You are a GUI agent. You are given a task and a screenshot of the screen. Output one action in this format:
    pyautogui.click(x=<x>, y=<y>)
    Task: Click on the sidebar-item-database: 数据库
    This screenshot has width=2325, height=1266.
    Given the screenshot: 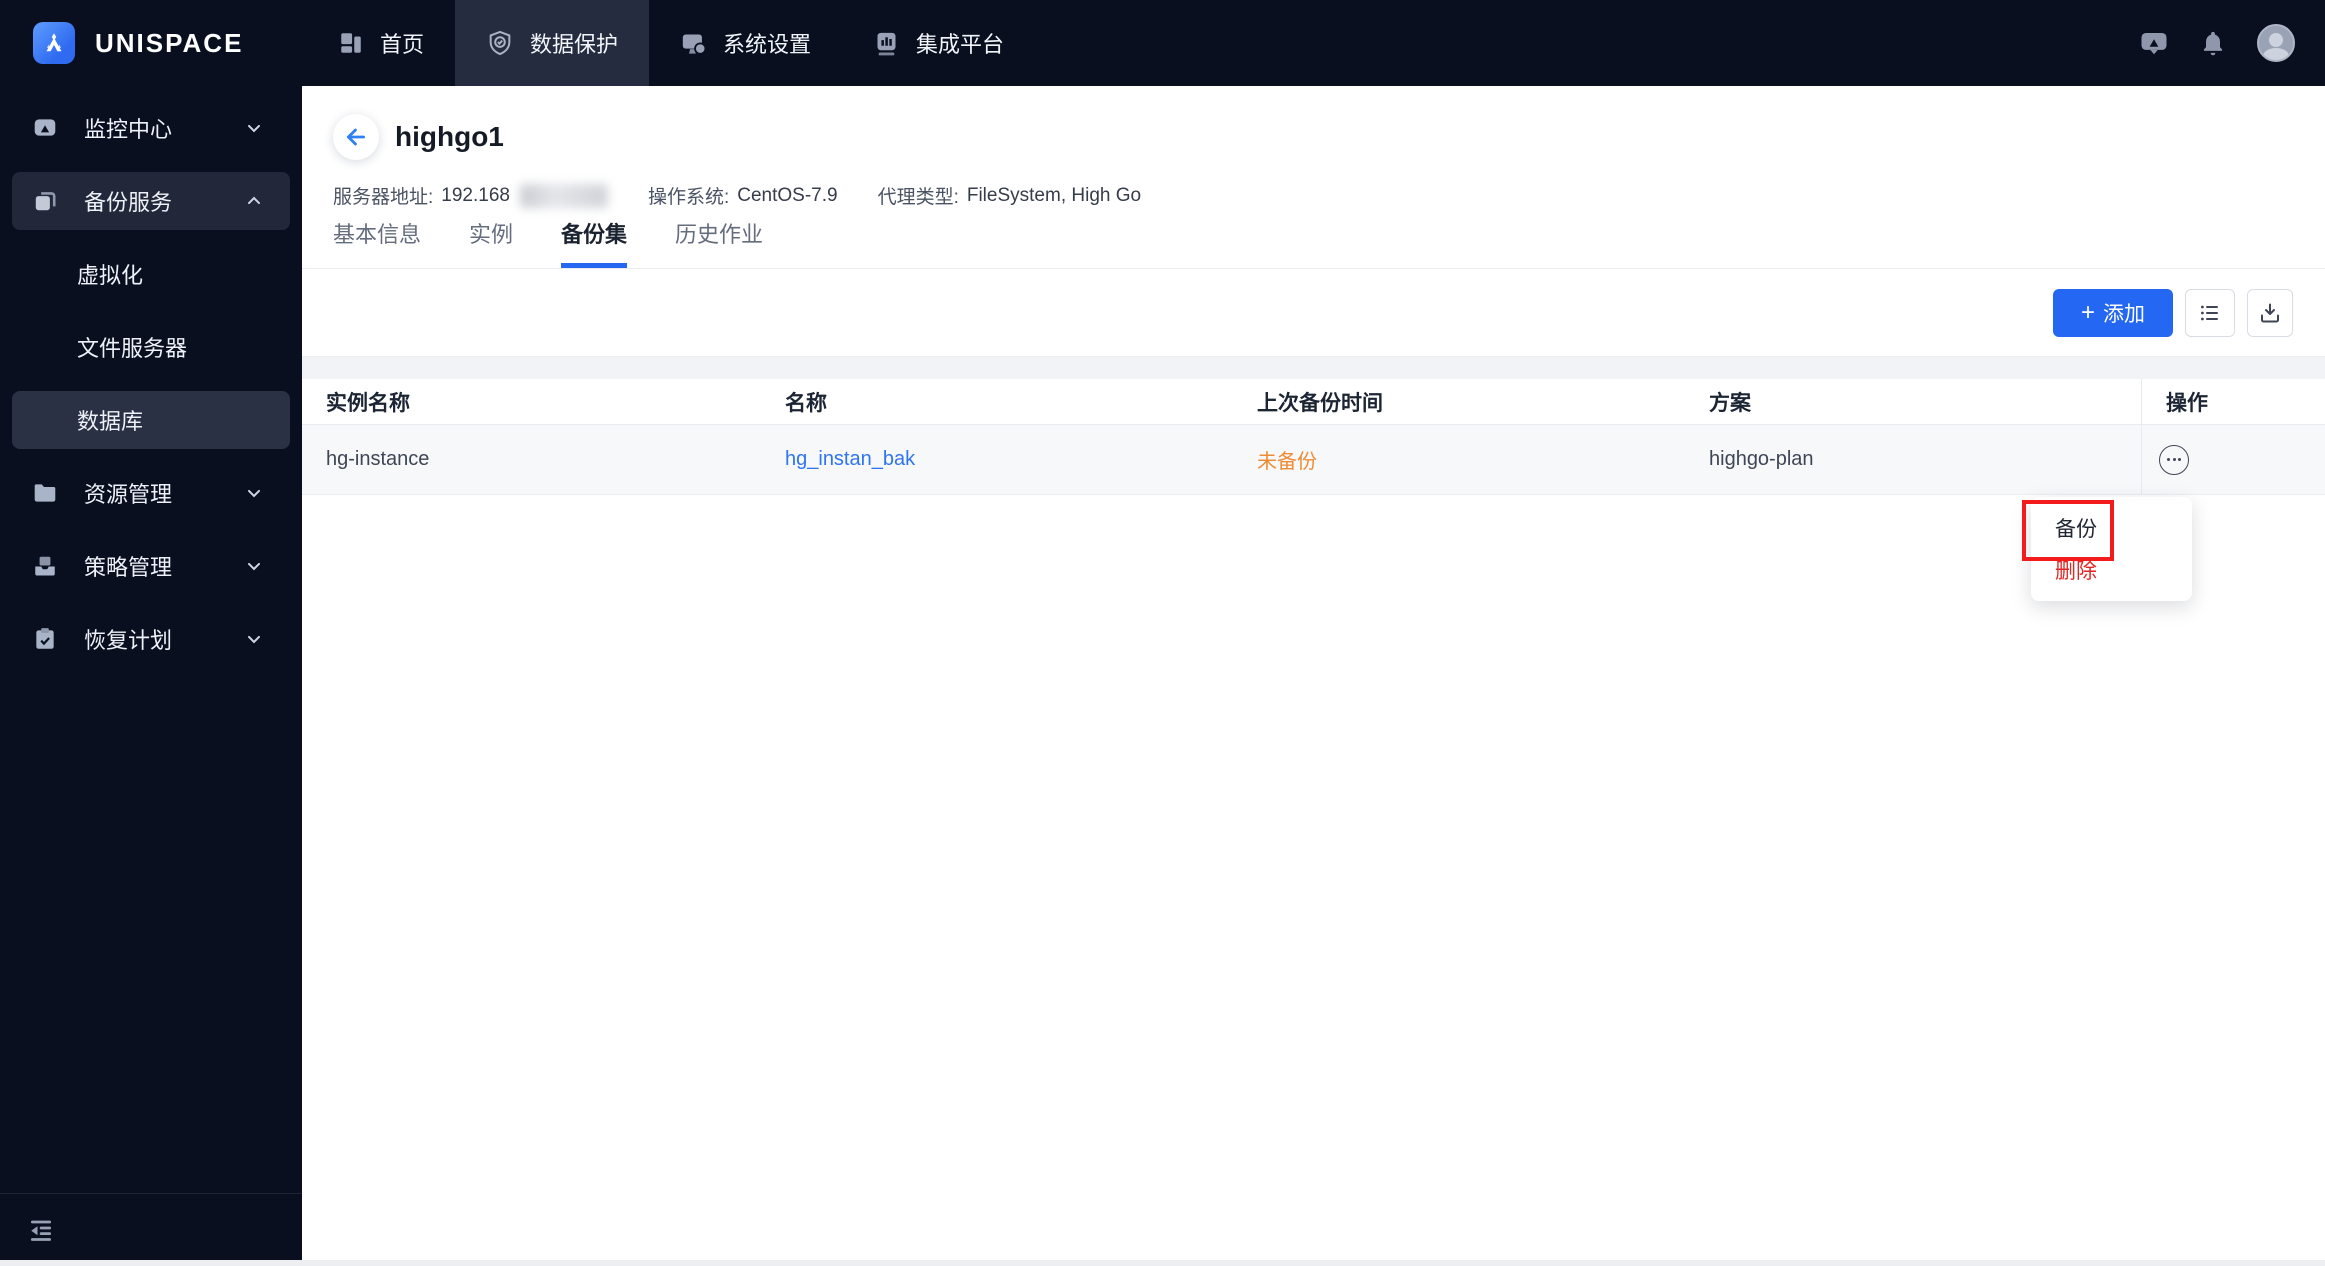 What is the action you would take?
    pyautogui.click(x=151, y=420)
    